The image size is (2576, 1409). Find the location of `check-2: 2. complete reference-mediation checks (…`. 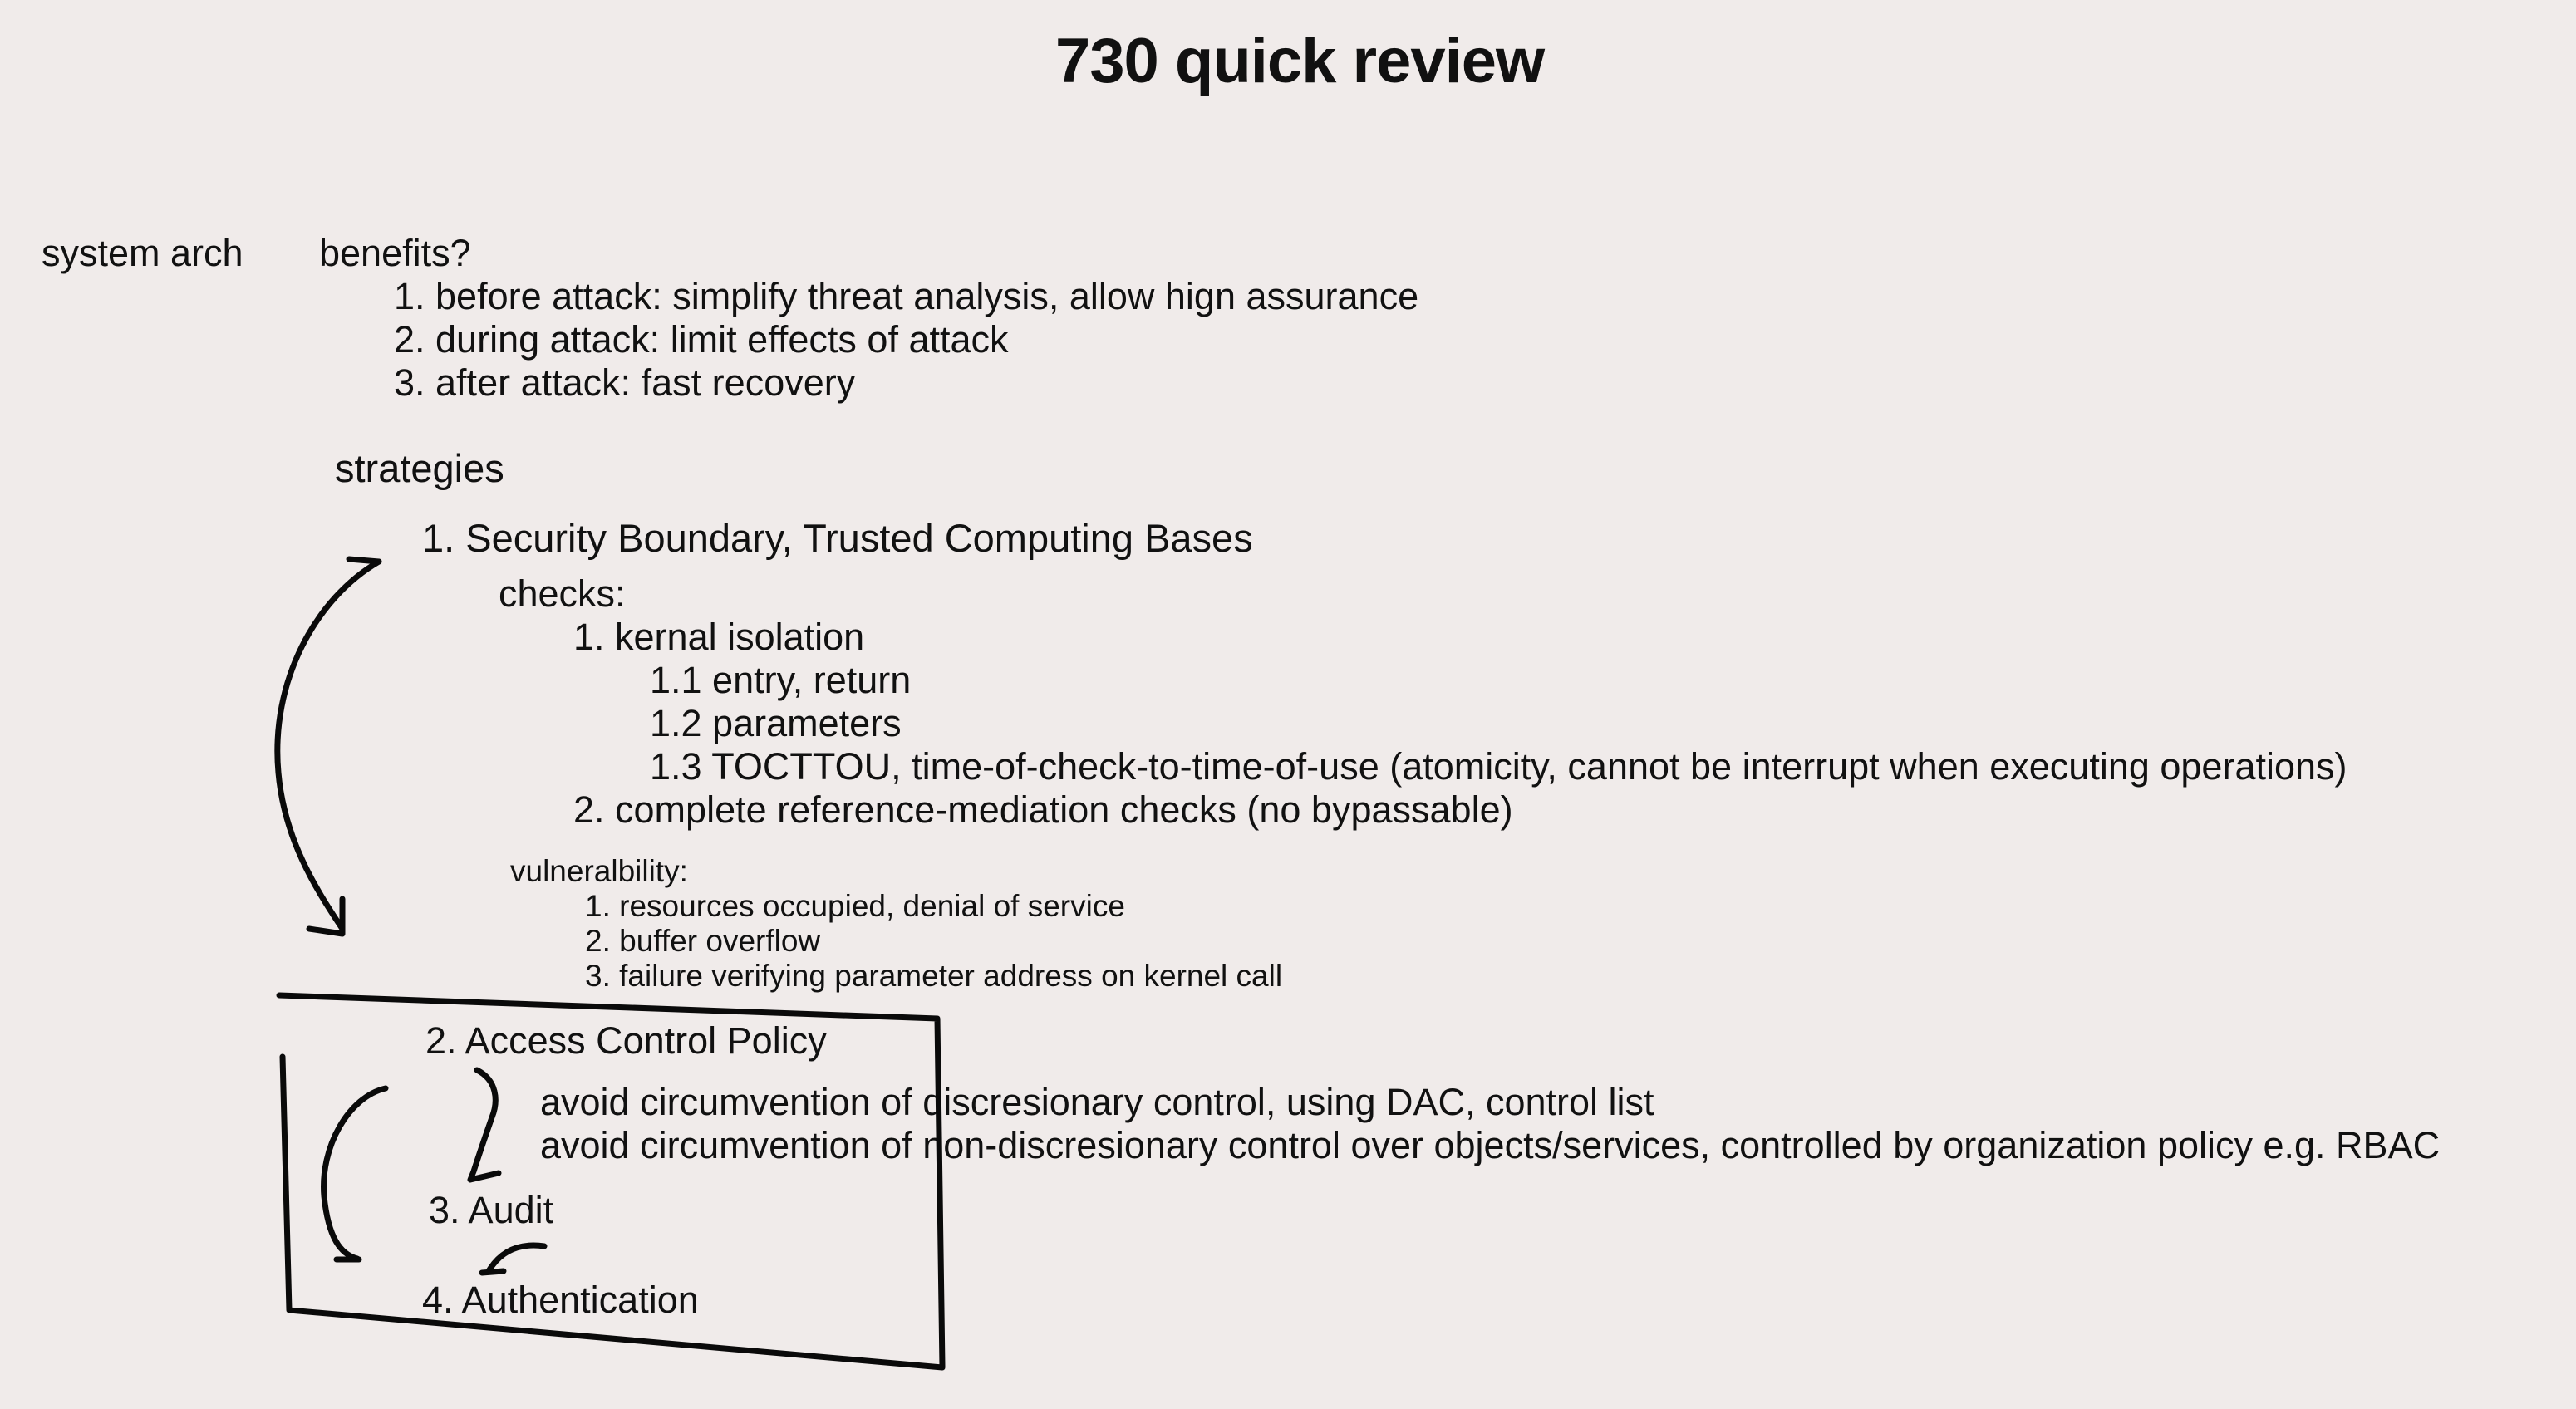

check-2: 2. complete reference-mediation checks (… is located at coordinates (1043, 809).